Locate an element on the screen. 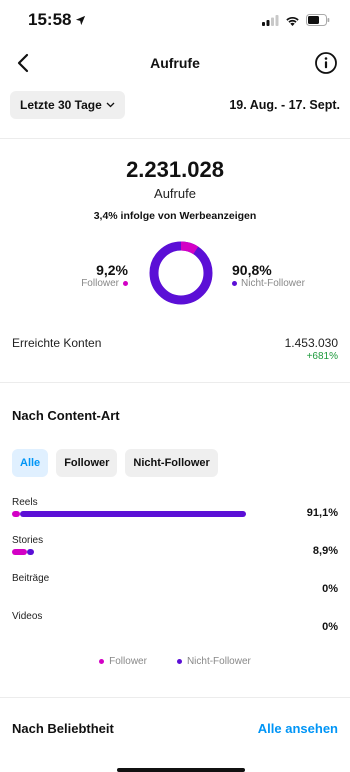  legend-non-follower: Nicht-Follower is located at coordinates (213, 661).